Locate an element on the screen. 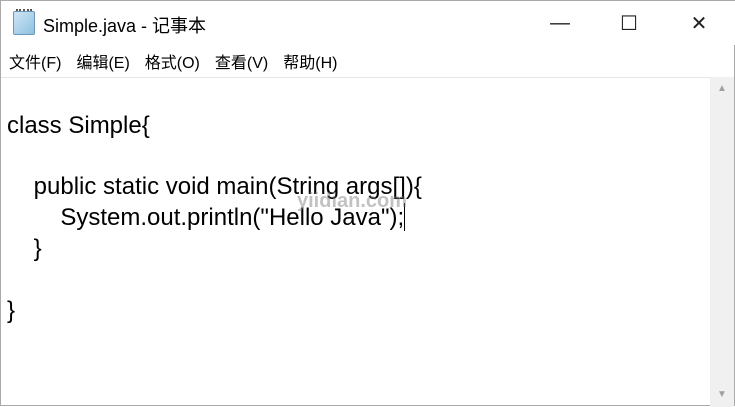  close-button: ✕ is located at coordinates (699, 23).